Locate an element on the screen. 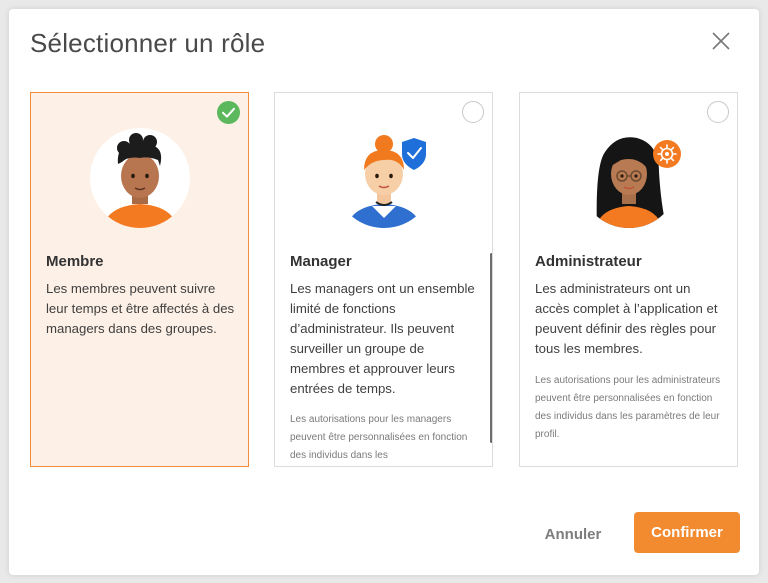 This screenshot has width=768, height=583. gear-icon is located at coordinates (667, 154).